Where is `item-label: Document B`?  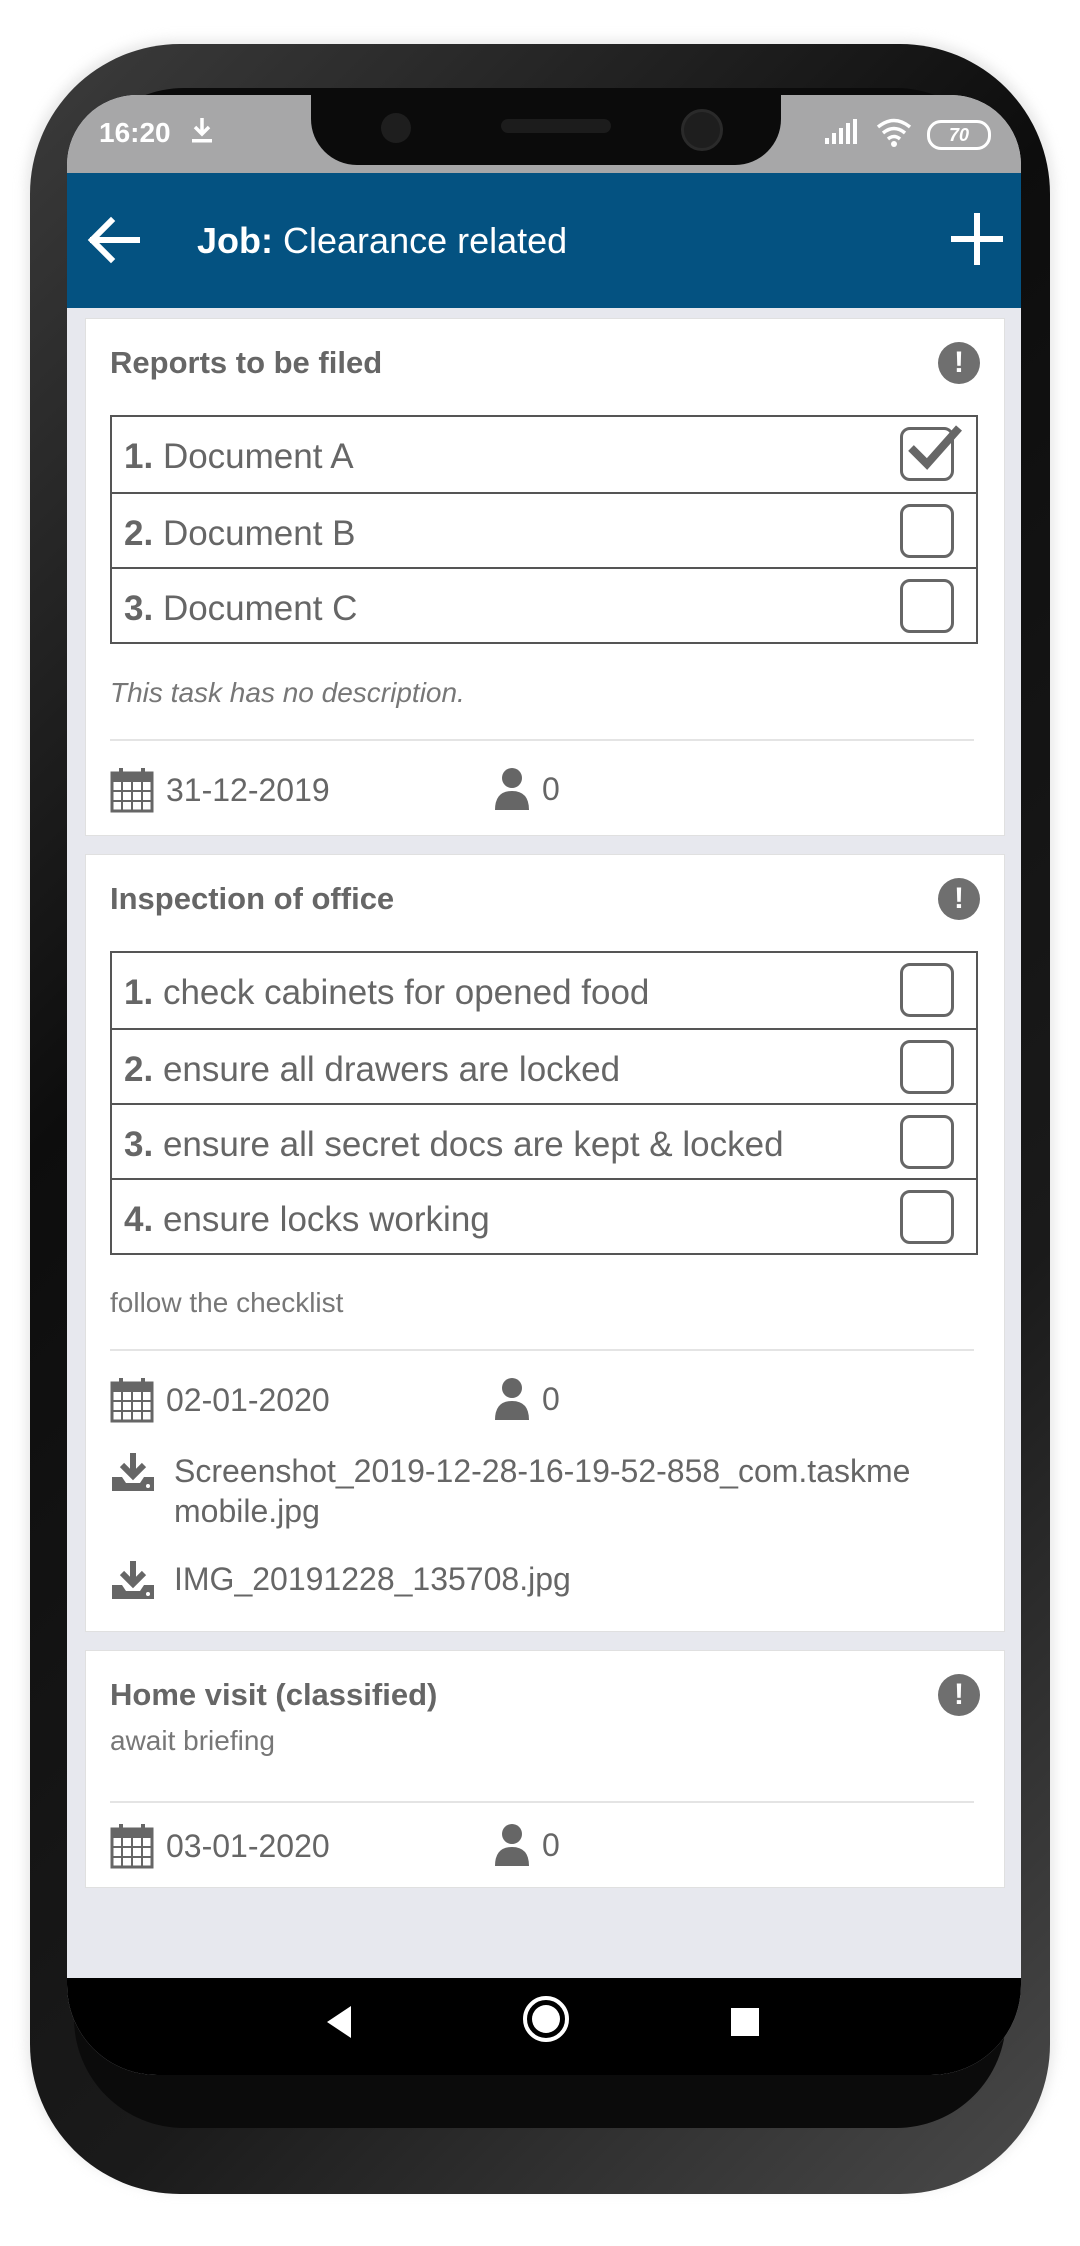 item-label: Document B is located at coordinates (259, 533).